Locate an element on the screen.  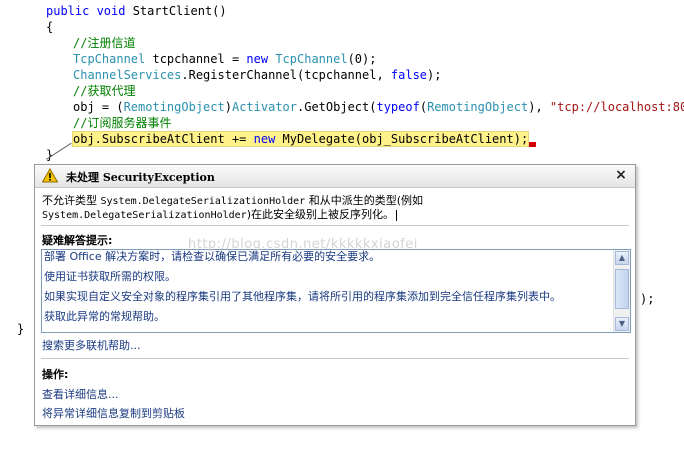
watermark: http://blog.csdn.net/kkkkkxiaofei is located at coordinates (303, 244).